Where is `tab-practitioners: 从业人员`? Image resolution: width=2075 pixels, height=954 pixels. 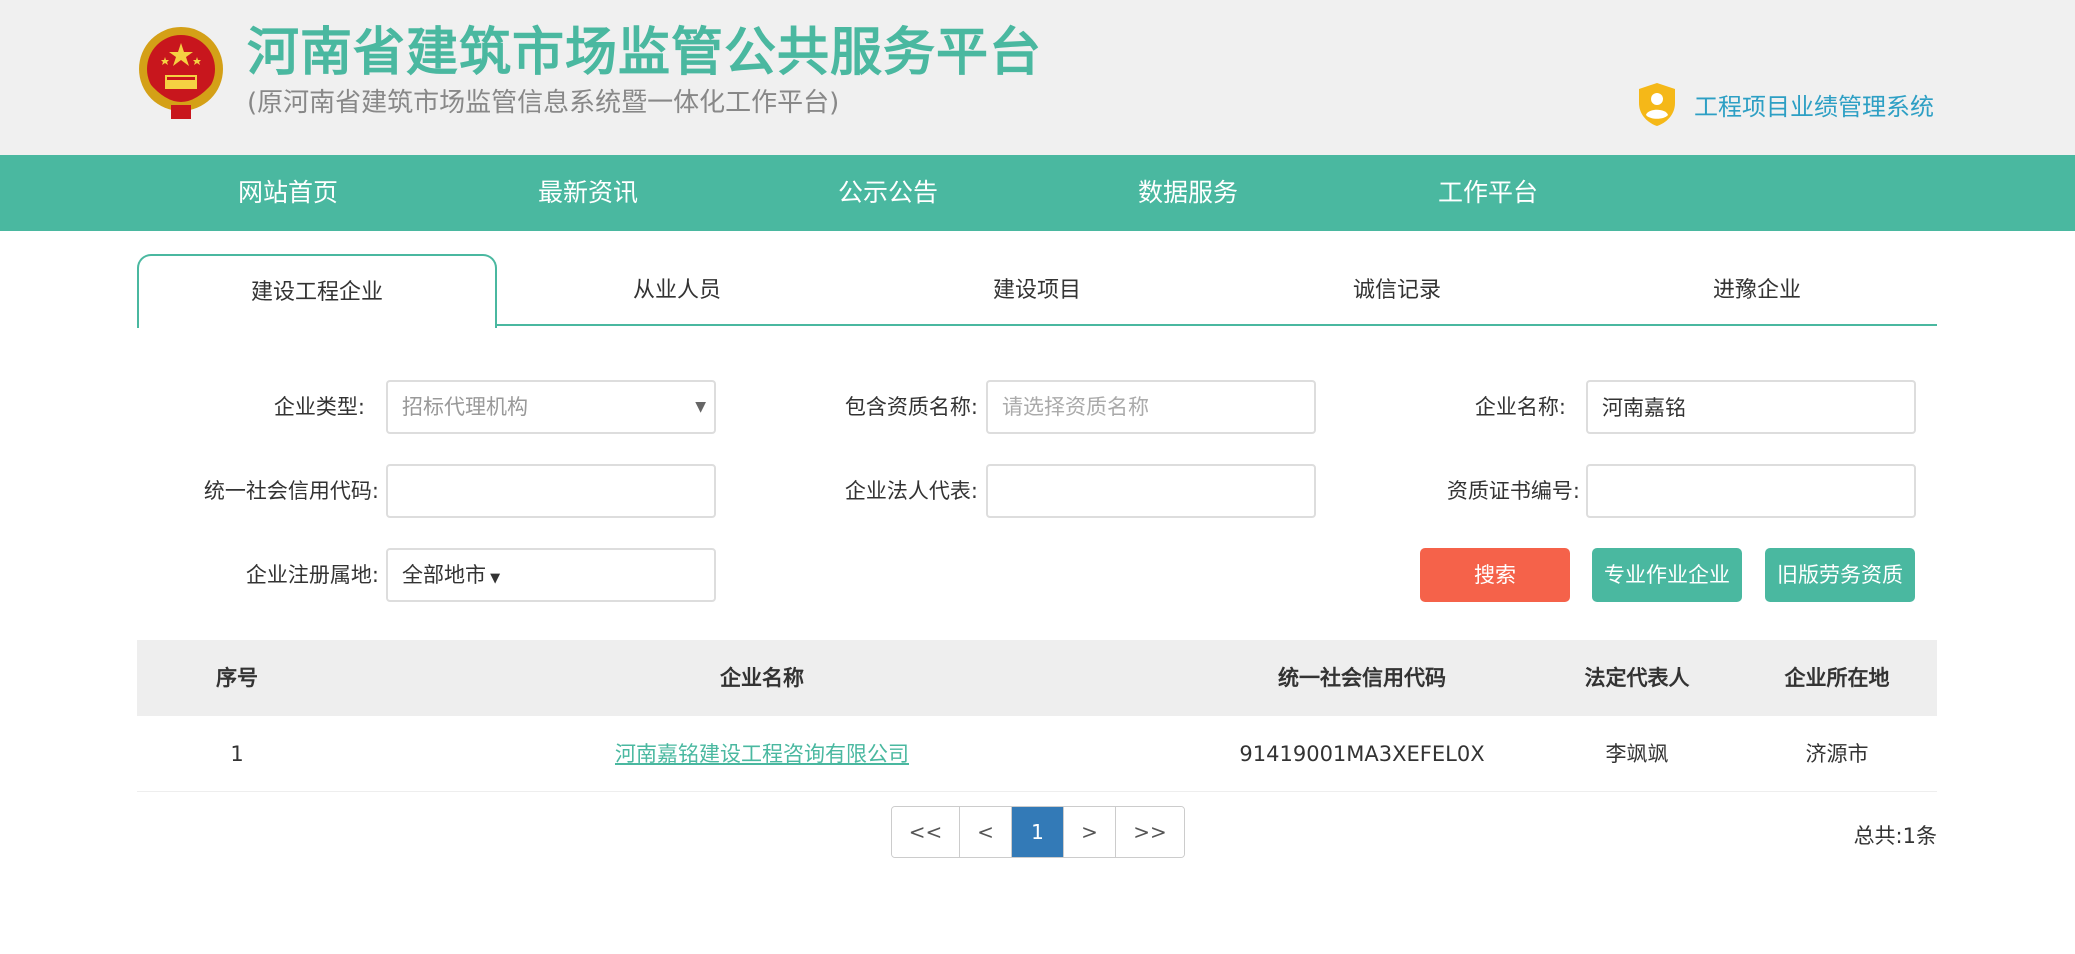 tab-practitioners: 从业人员 is located at coordinates (677, 290).